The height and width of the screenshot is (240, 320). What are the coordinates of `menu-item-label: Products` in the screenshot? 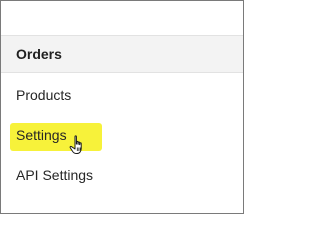 It's located at (44, 95).